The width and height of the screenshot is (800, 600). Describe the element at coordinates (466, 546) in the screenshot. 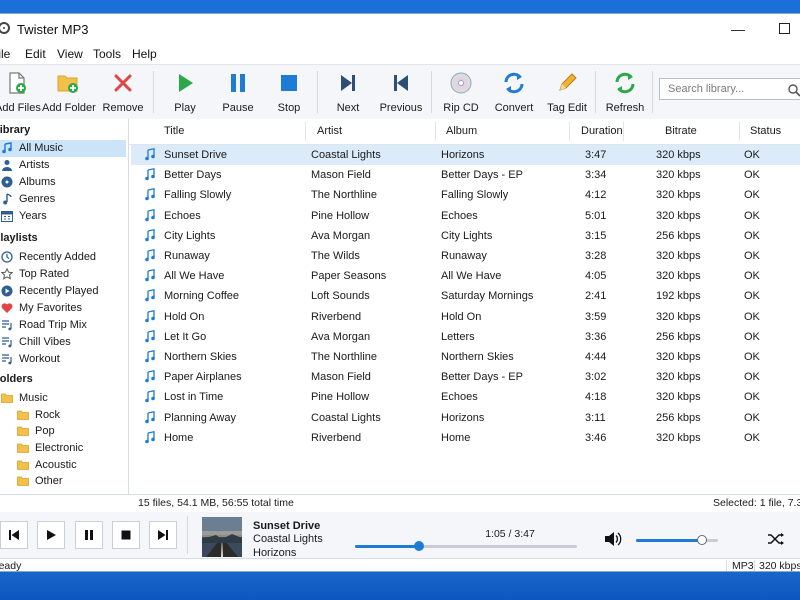

I see `seek-bar` at that location.